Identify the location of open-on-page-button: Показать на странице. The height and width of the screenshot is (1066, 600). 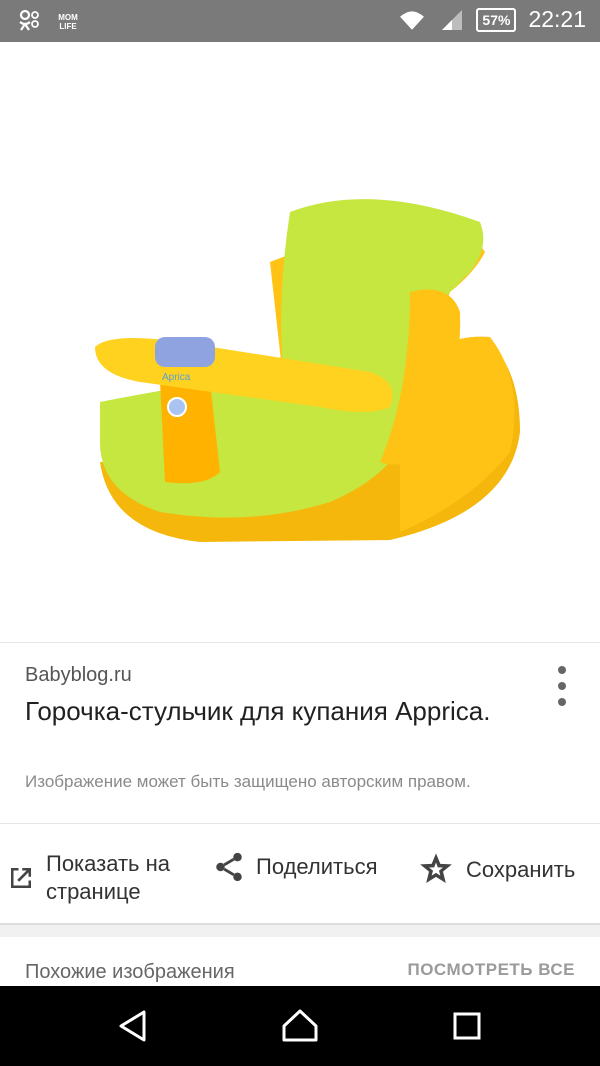
(101, 878).